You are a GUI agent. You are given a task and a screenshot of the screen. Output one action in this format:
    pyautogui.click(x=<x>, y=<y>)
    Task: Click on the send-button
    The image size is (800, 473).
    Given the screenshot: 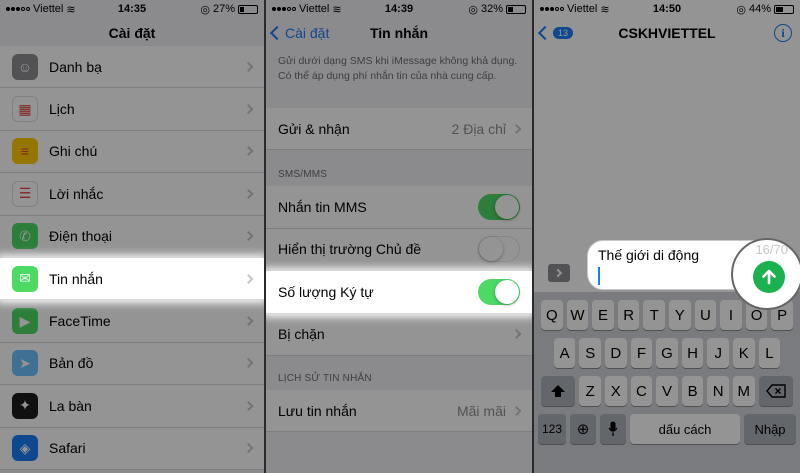 What is the action you would take?
    pyautogui.click(x=769, y=277)
    